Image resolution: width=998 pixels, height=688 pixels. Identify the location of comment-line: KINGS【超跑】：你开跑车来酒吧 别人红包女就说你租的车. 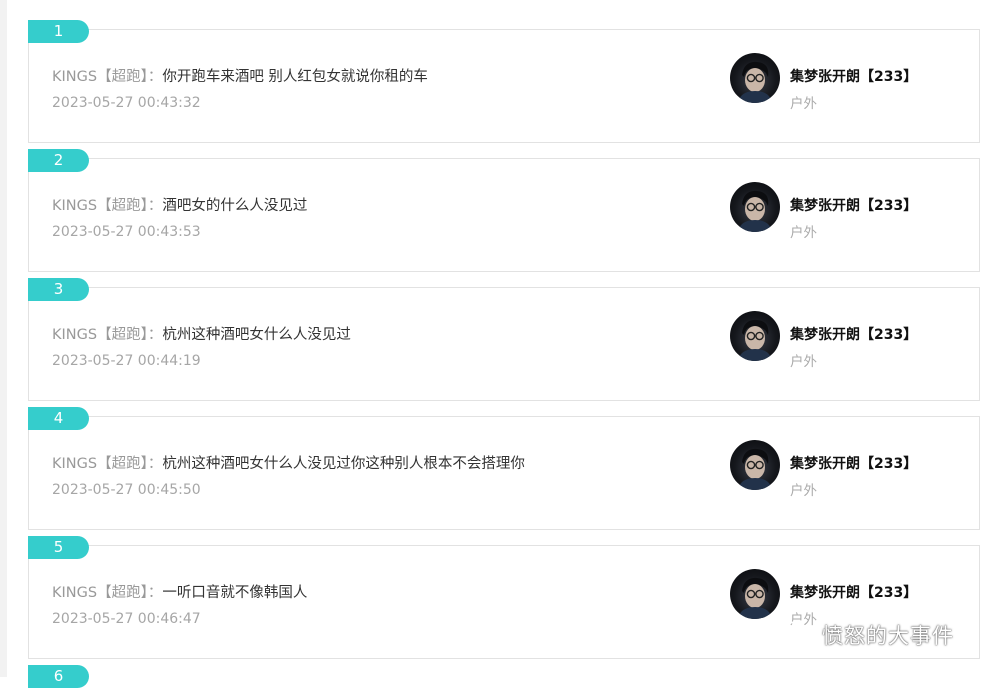
(240, 75).